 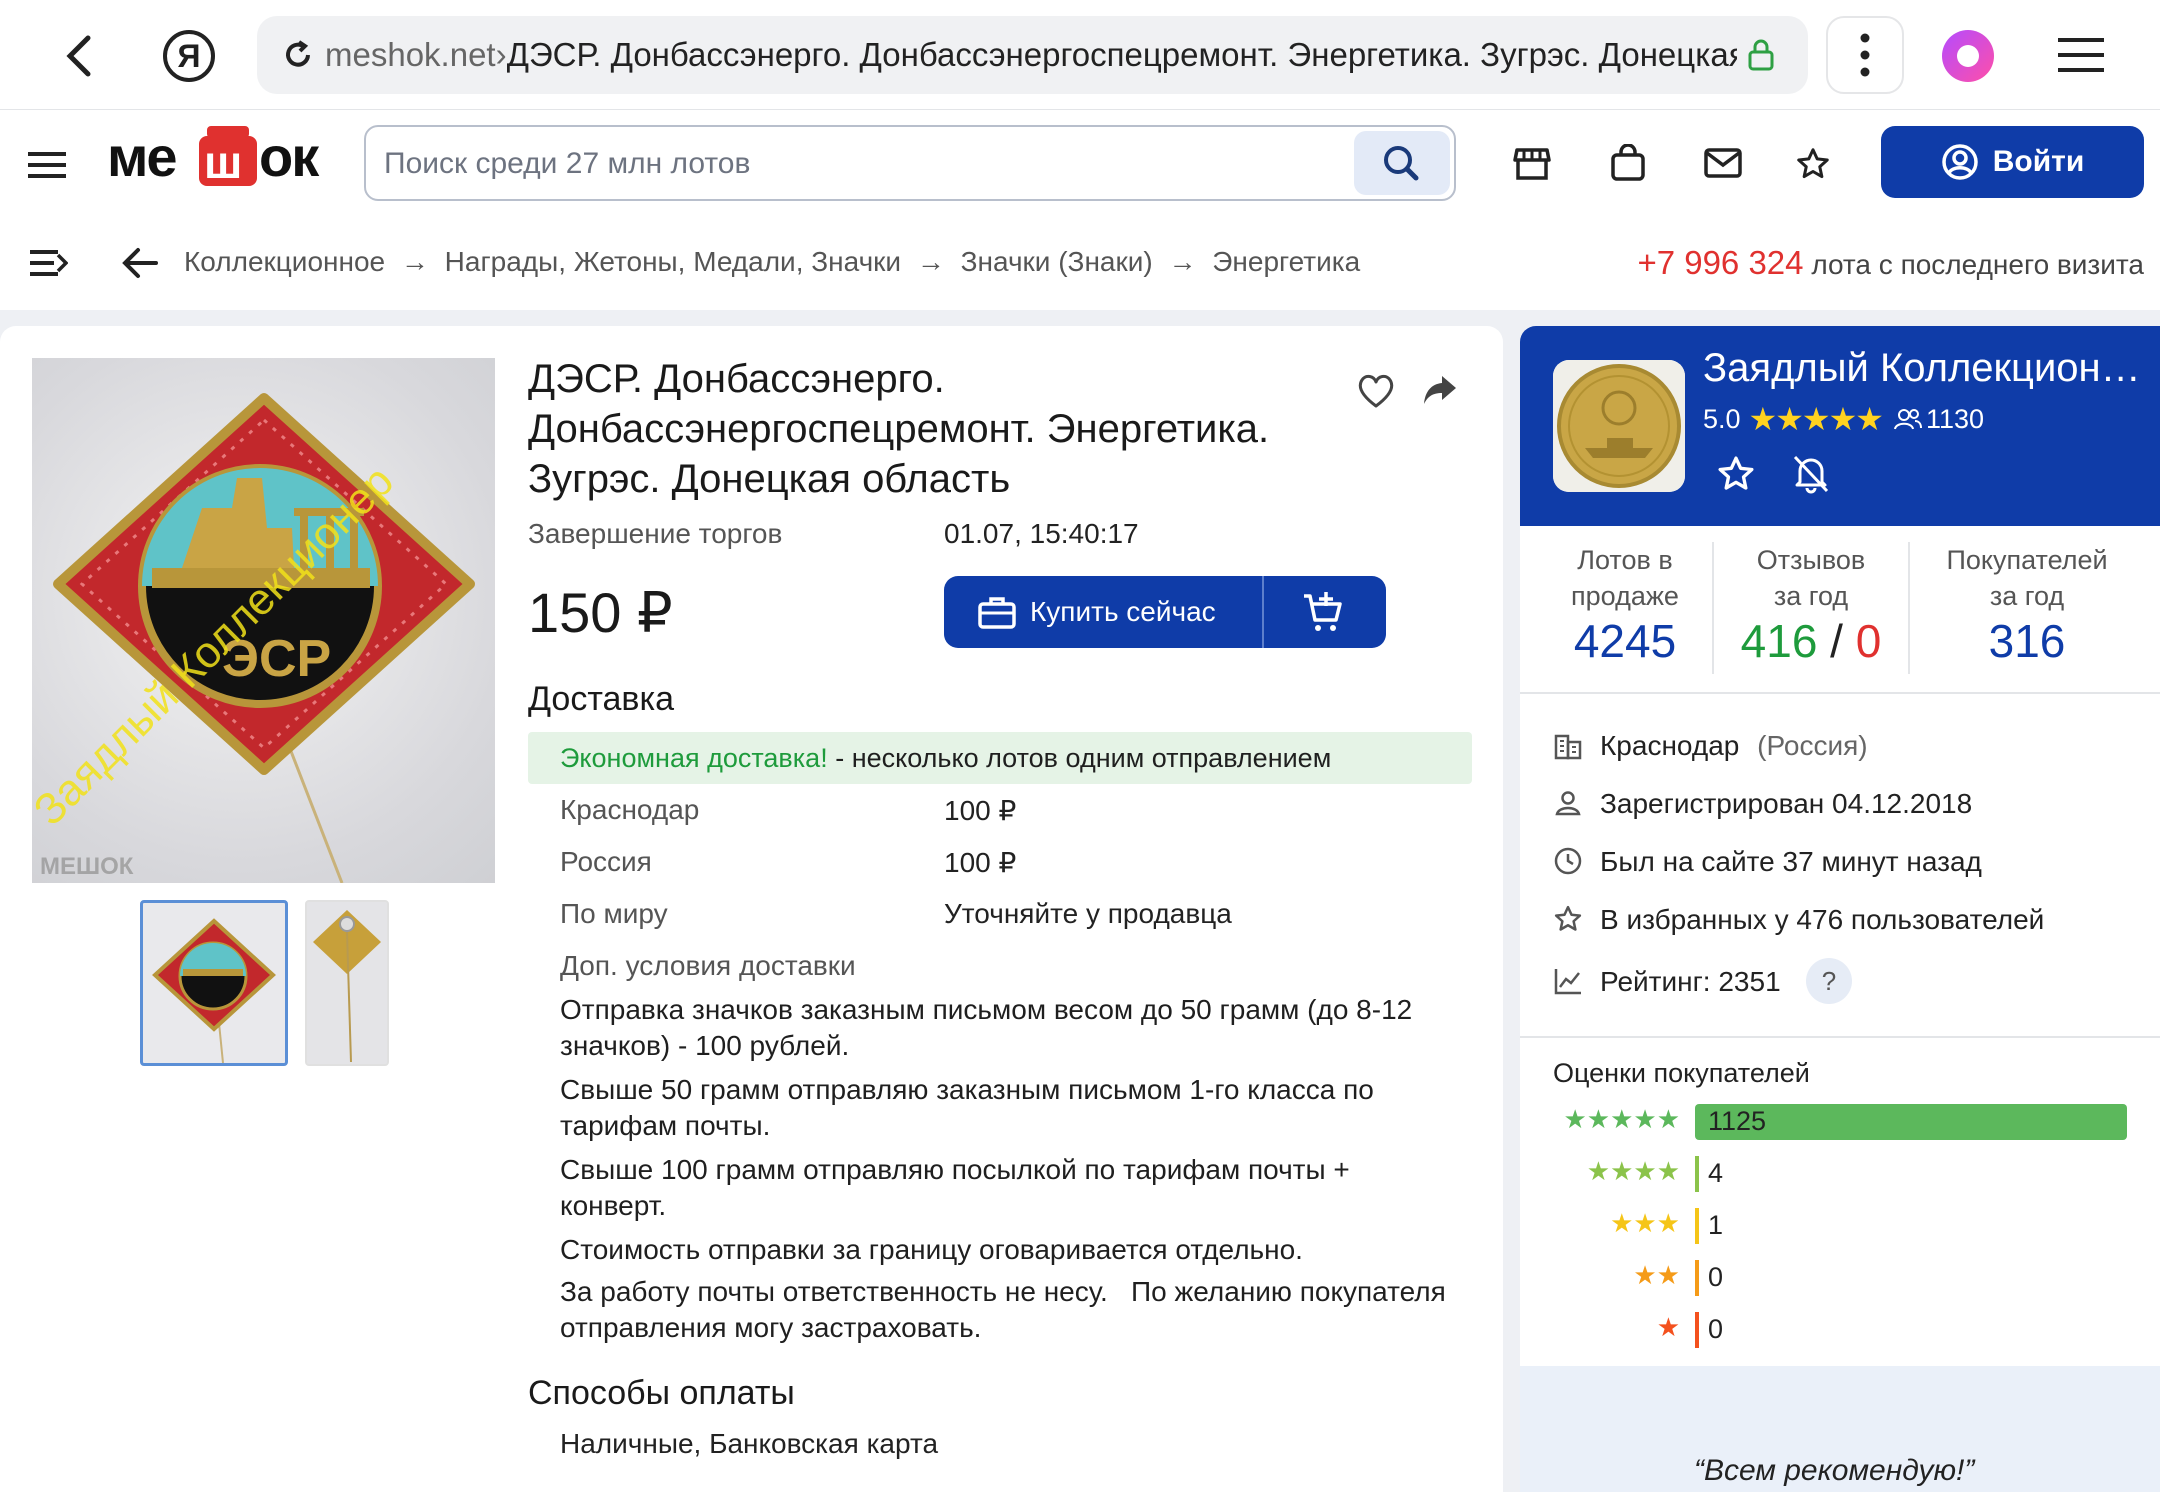 What do you see at coordinates (1079, 757) in the screenshot?
I see `economy-delivery-text: - несколько лотов одним отправлением` at bounding box center [1079, 757].